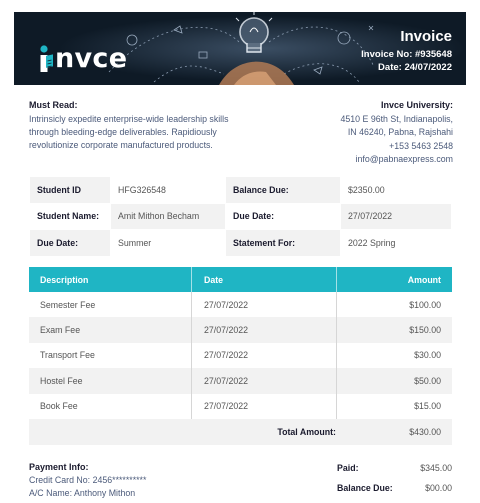  I want to click on table-row: Book Fee 27/07/2022 $15.00, so click(240, 406).